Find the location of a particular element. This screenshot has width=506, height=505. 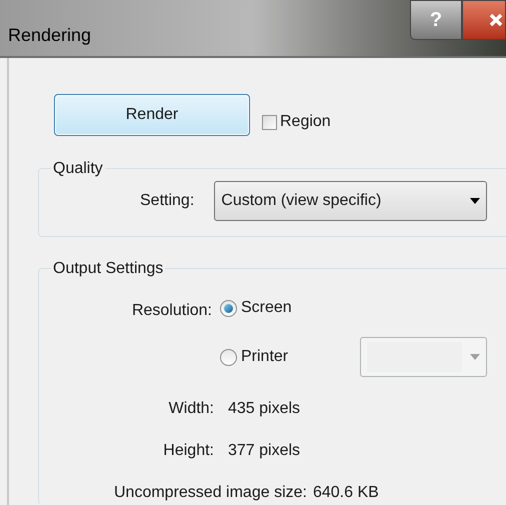

resolution-radio: Printer is located at coordinates (254, 357).